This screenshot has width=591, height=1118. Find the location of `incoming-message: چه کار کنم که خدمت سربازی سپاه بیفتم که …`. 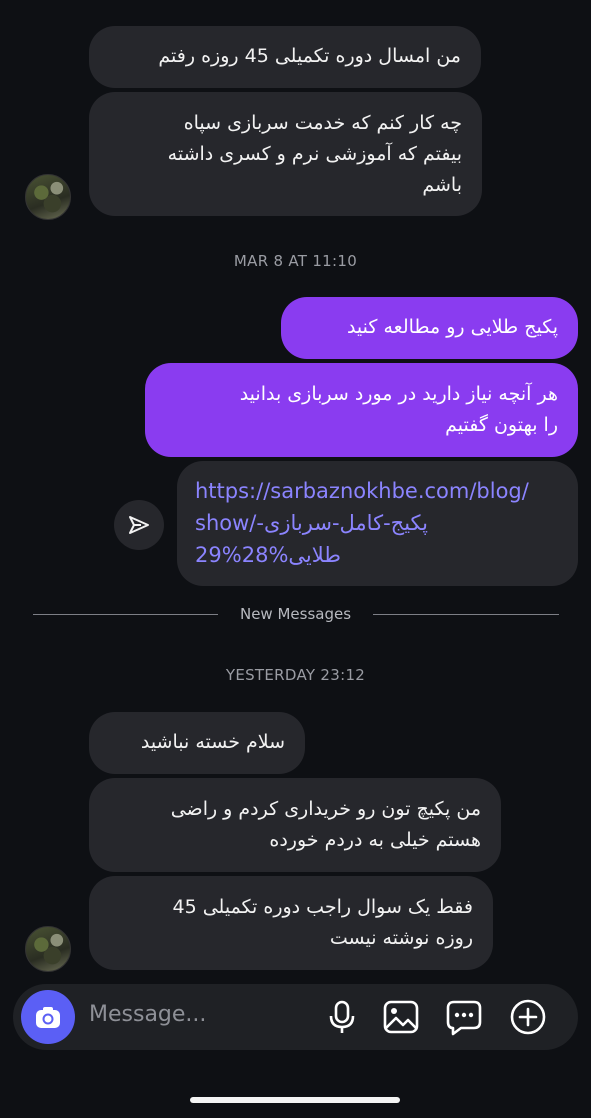

incoming-message: چه کار کنم که خدمت سربازی سپاه بیفتم که … is located at coordinates (285, 154).